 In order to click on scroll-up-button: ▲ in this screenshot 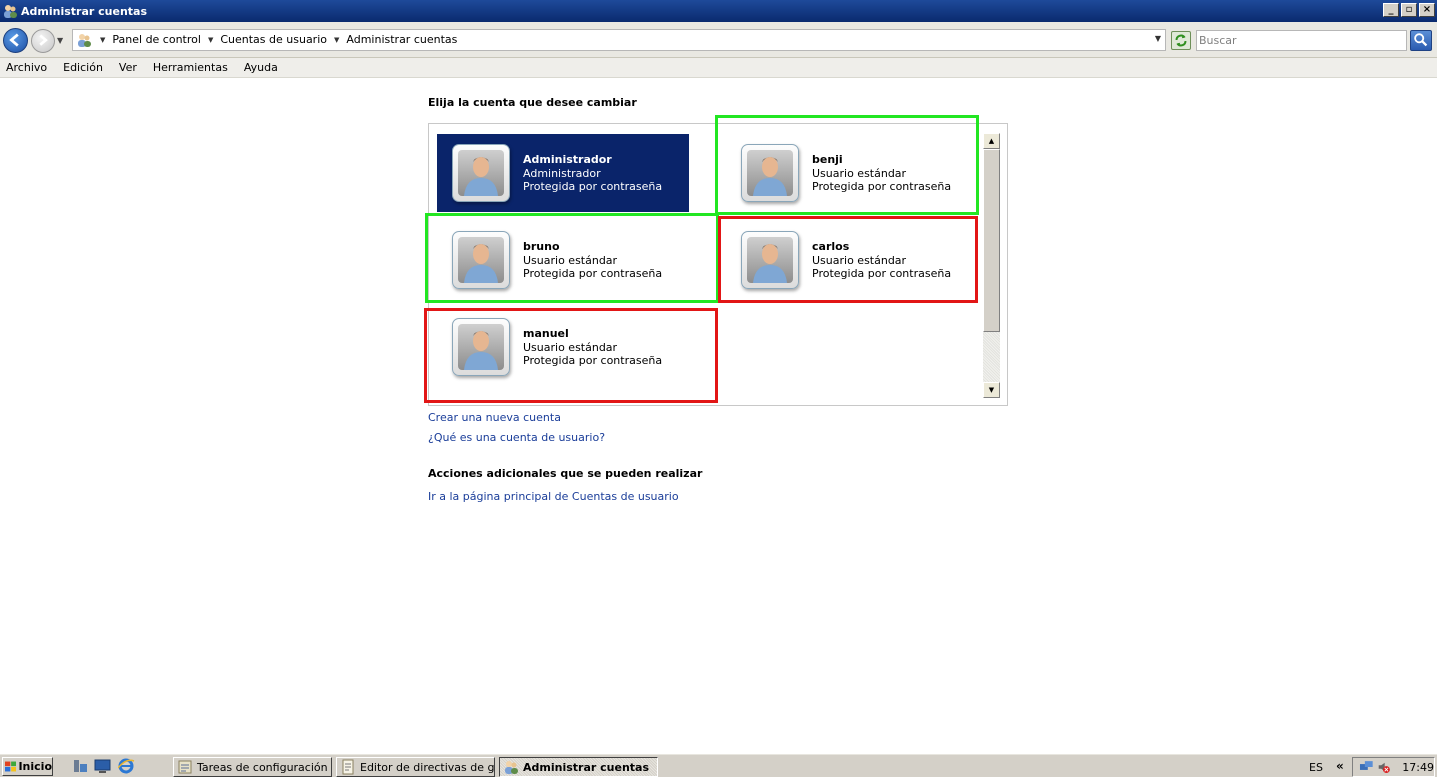, I will do `click(991, 141)`.